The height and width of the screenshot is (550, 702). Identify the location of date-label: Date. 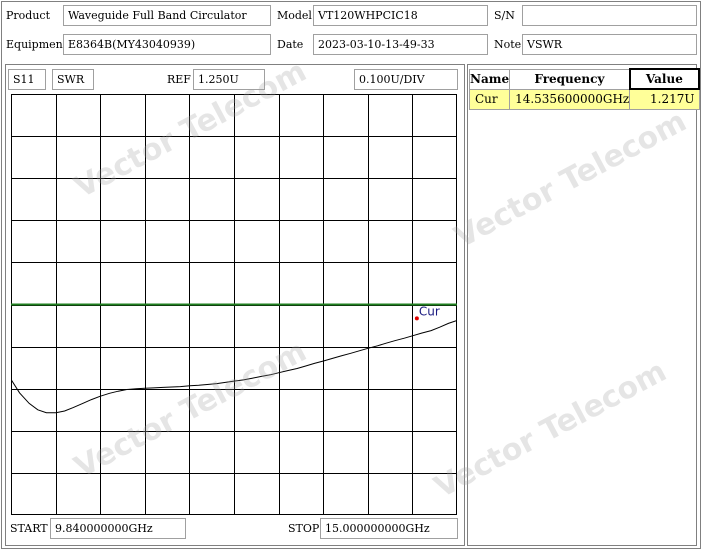
(290, 44).